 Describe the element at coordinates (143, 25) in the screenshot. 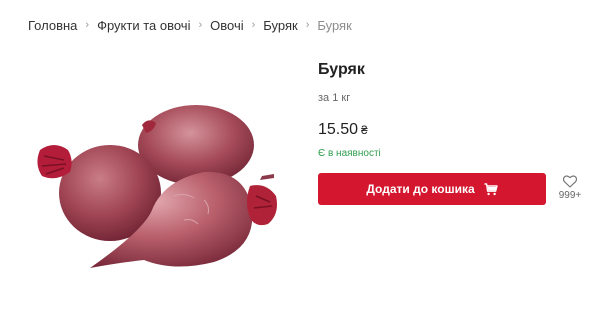

I see `breadcrumb-fruits-vegetables: Фрукти та овочі` at that location.